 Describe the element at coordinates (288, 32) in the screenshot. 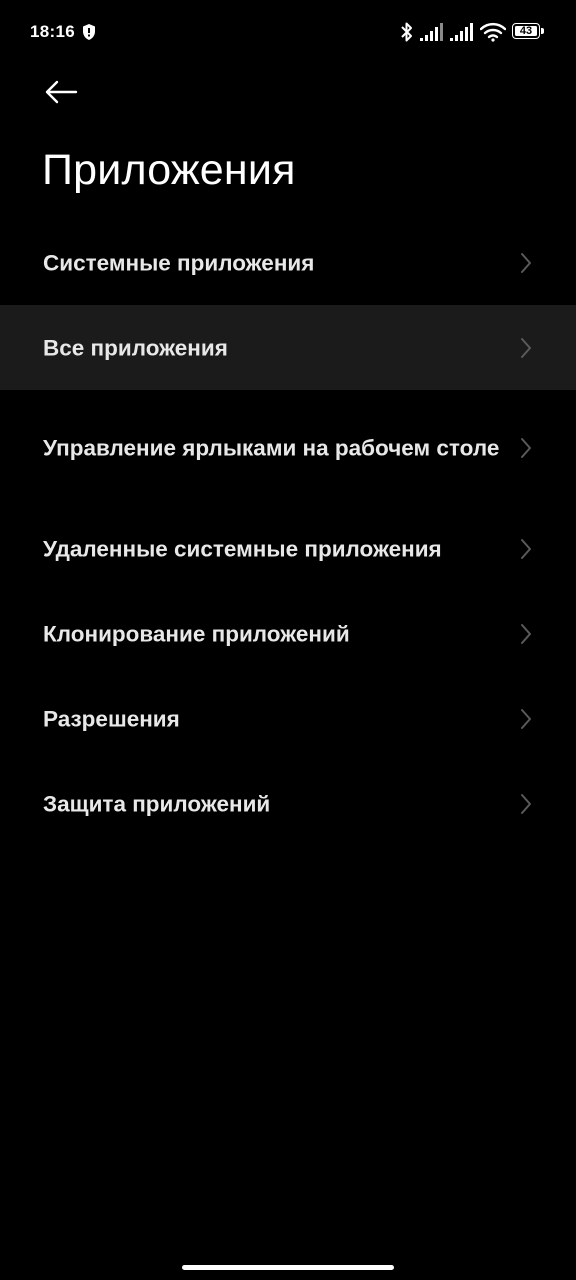

I see `status-bar: 18:16 43` at that location.